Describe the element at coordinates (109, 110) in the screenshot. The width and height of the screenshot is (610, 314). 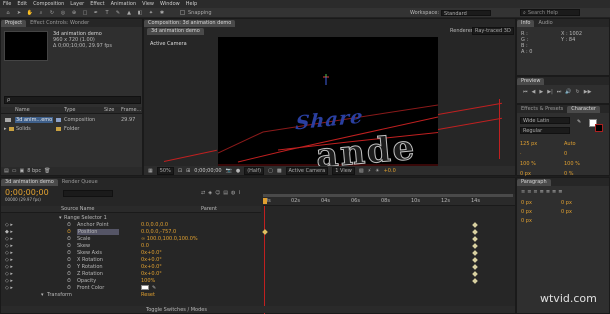
I see `col-size: Size` at that location.